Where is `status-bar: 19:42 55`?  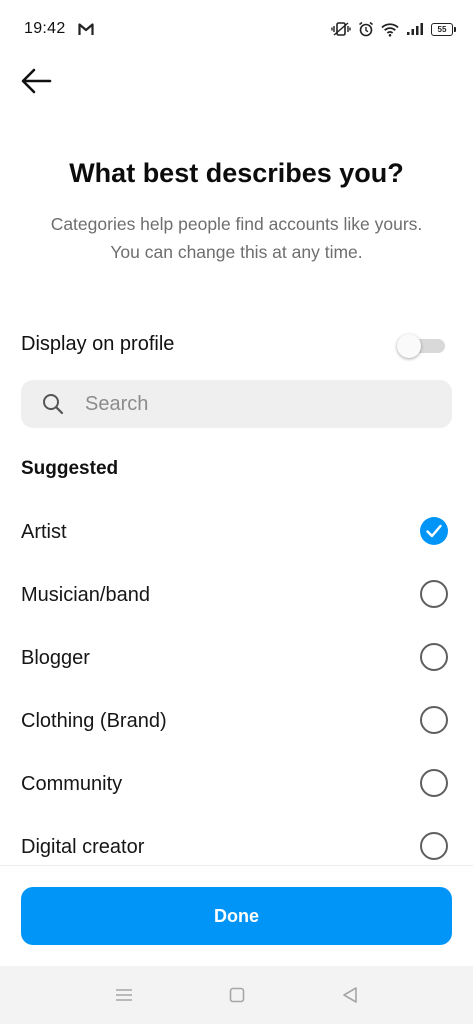 status-bar: 19:42 55 is located at coordinates (236, 29).